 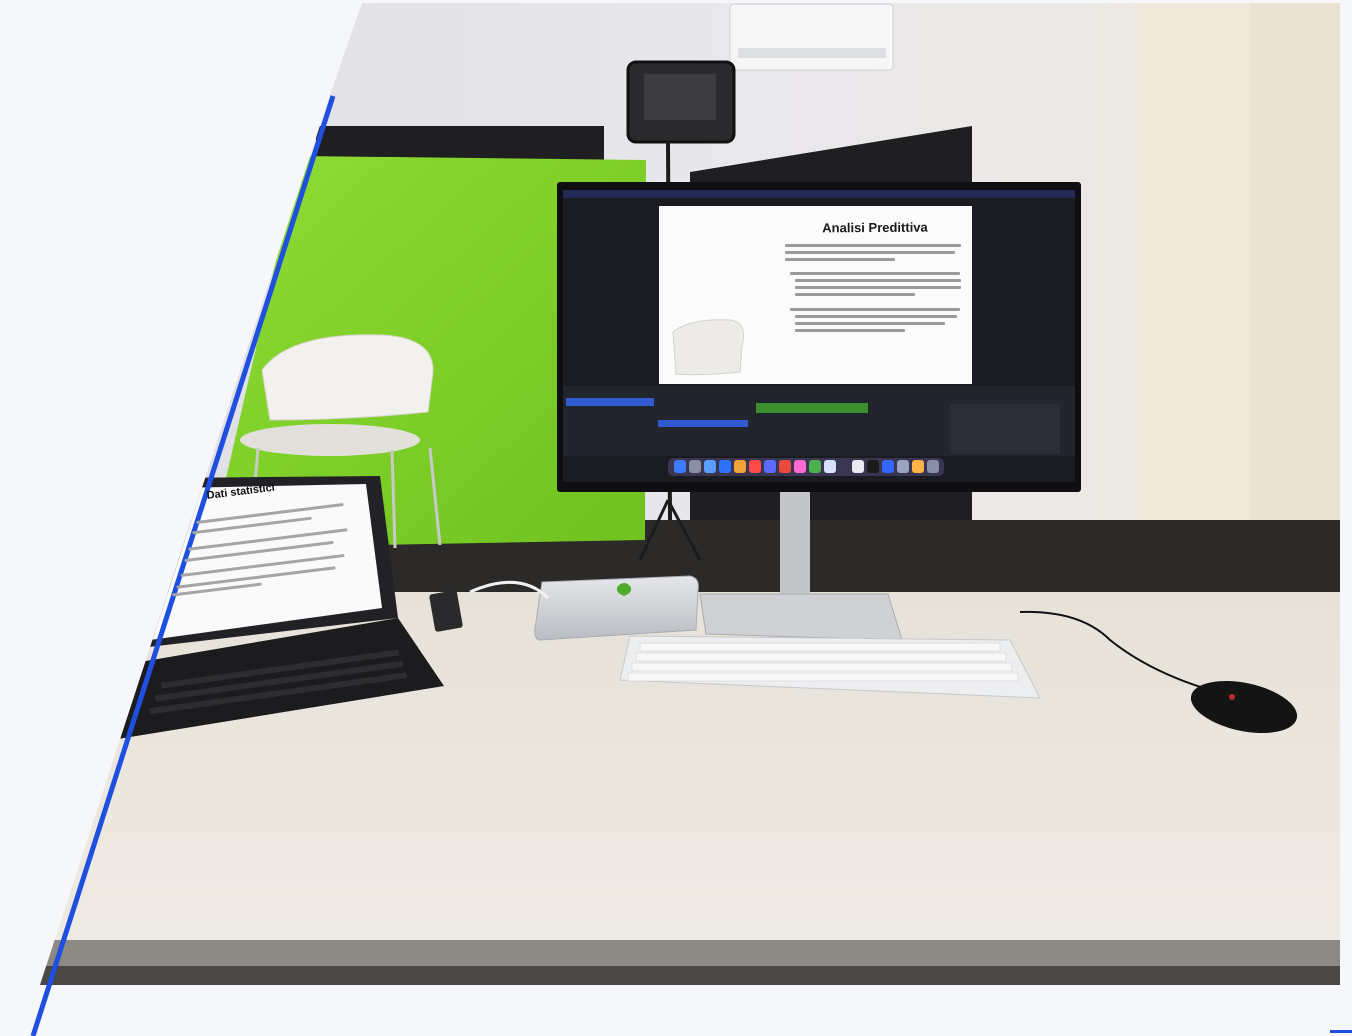 I want to click on air-conditioner, so click(x=811, y=37).